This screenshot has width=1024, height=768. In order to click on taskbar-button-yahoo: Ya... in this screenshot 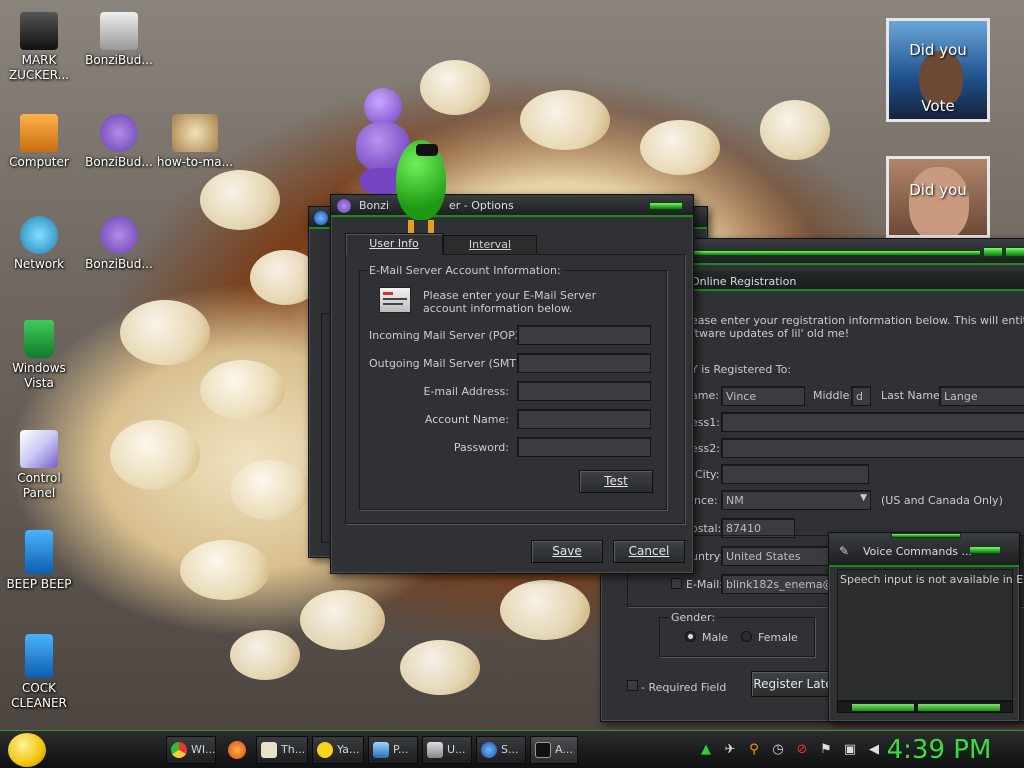, I will do `click(338, 750)`.